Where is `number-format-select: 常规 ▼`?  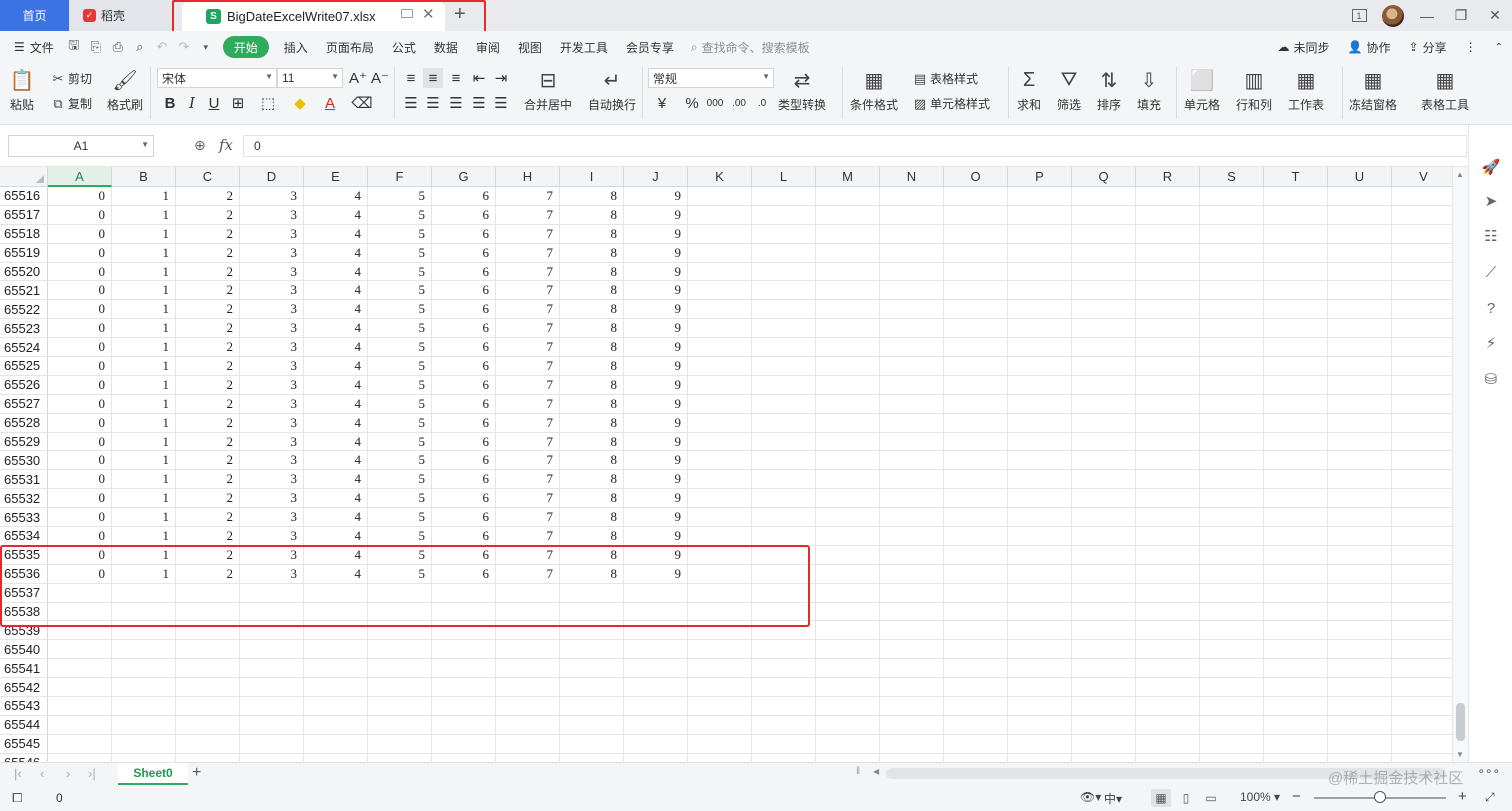 number-format-select: 常规 ▼ is located at coordinates (711, 78).